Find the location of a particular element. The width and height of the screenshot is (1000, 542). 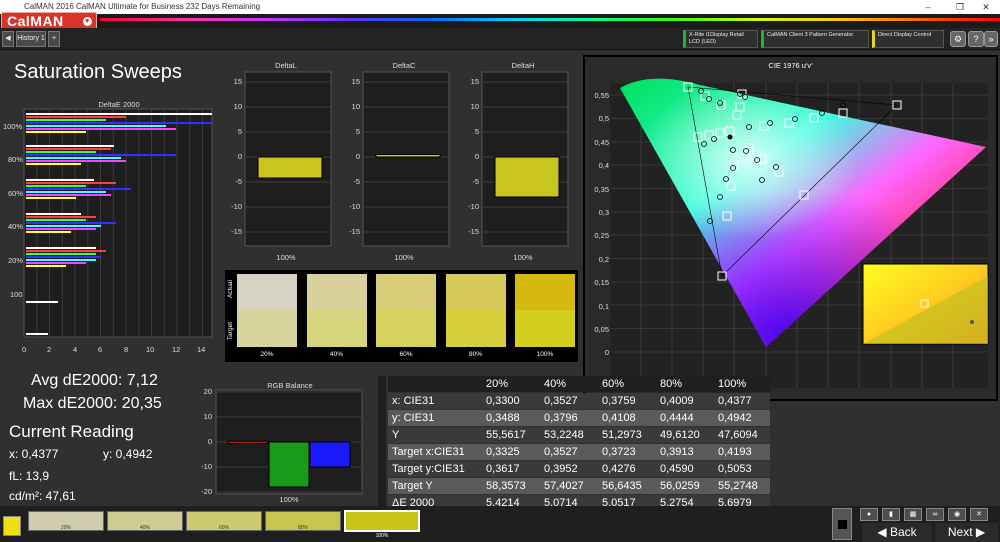

brand-bar is located at coordinates (500, 21).